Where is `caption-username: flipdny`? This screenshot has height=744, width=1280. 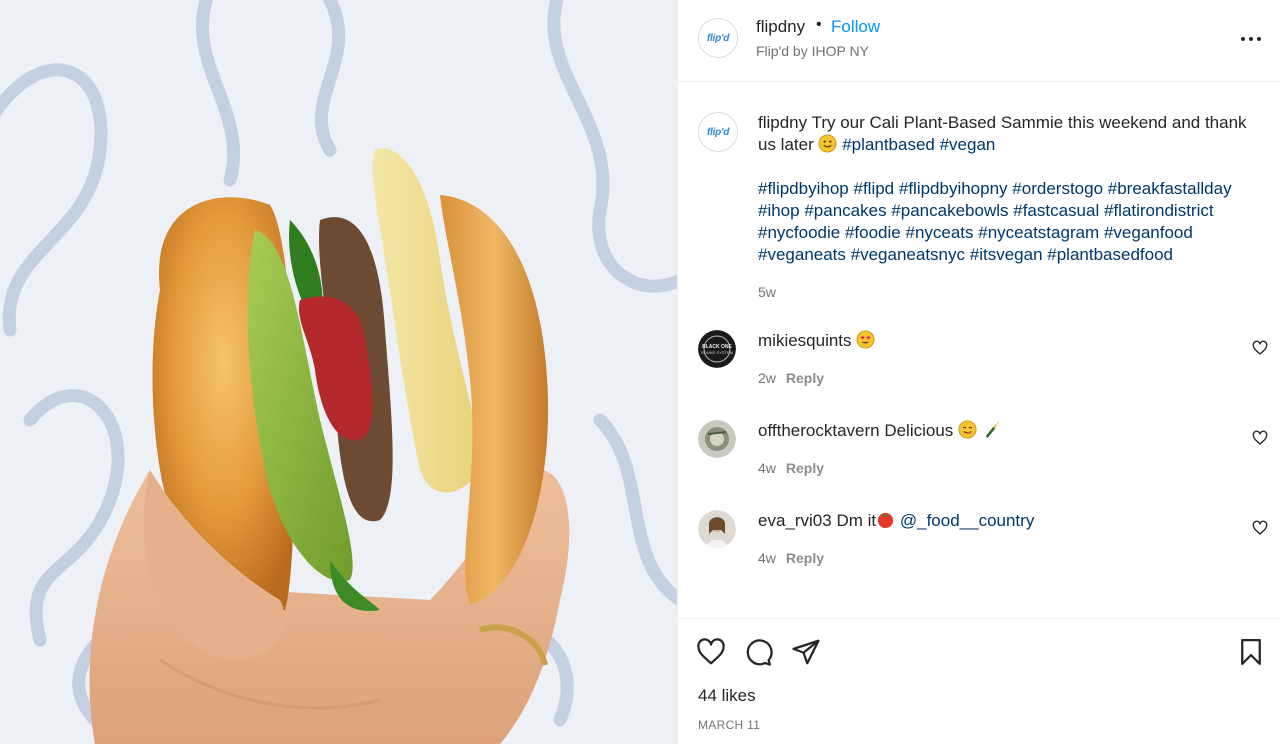 caption-username: flipdny is located at coordinates (782, 122).